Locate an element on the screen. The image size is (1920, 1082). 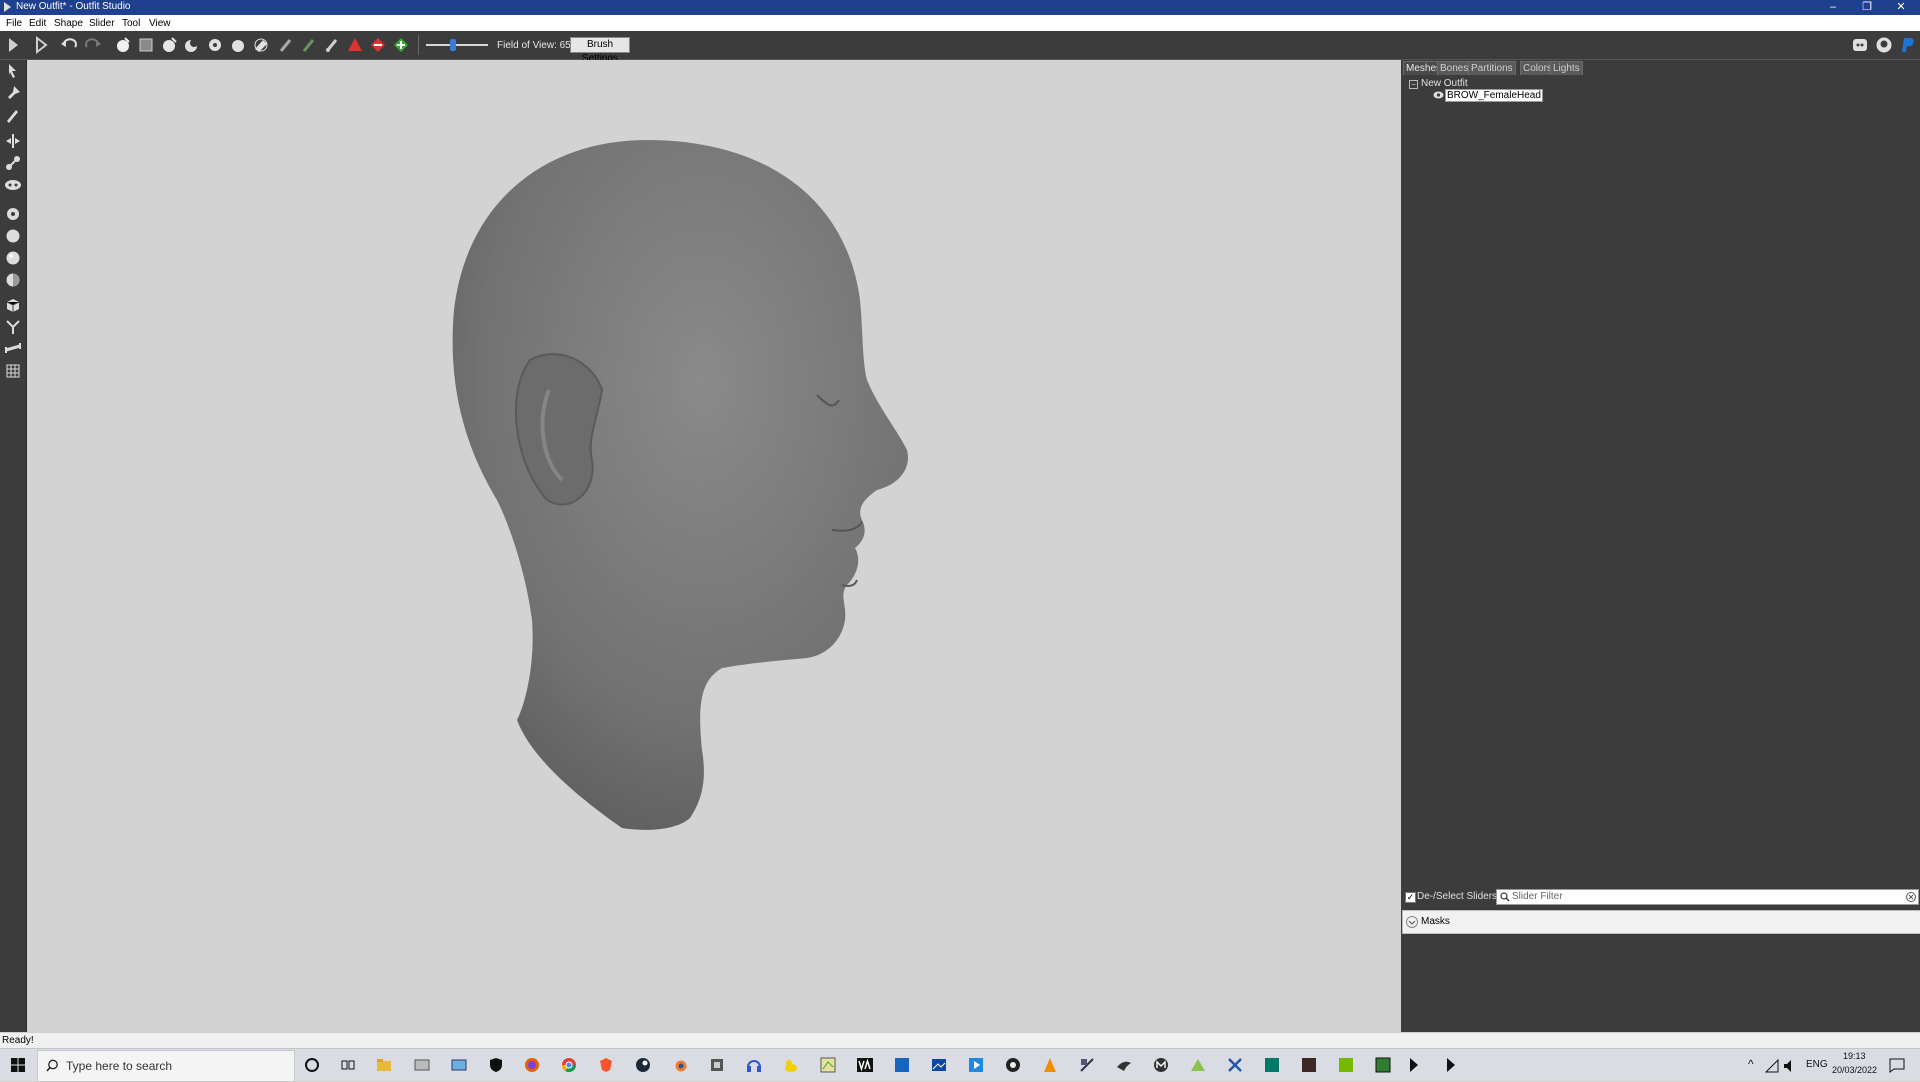
task-view-icon is located at coordinates (348, 1065).